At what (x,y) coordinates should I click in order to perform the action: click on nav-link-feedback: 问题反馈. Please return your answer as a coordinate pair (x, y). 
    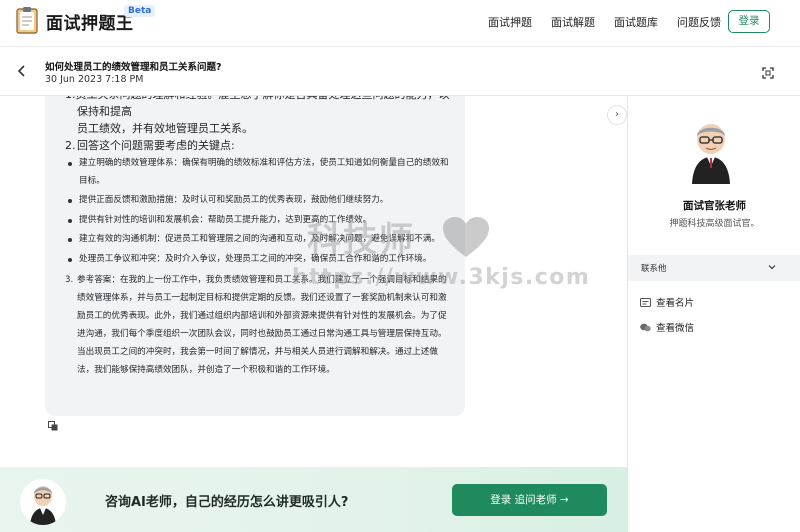
    Looking at the image, I should click on (699, 22).